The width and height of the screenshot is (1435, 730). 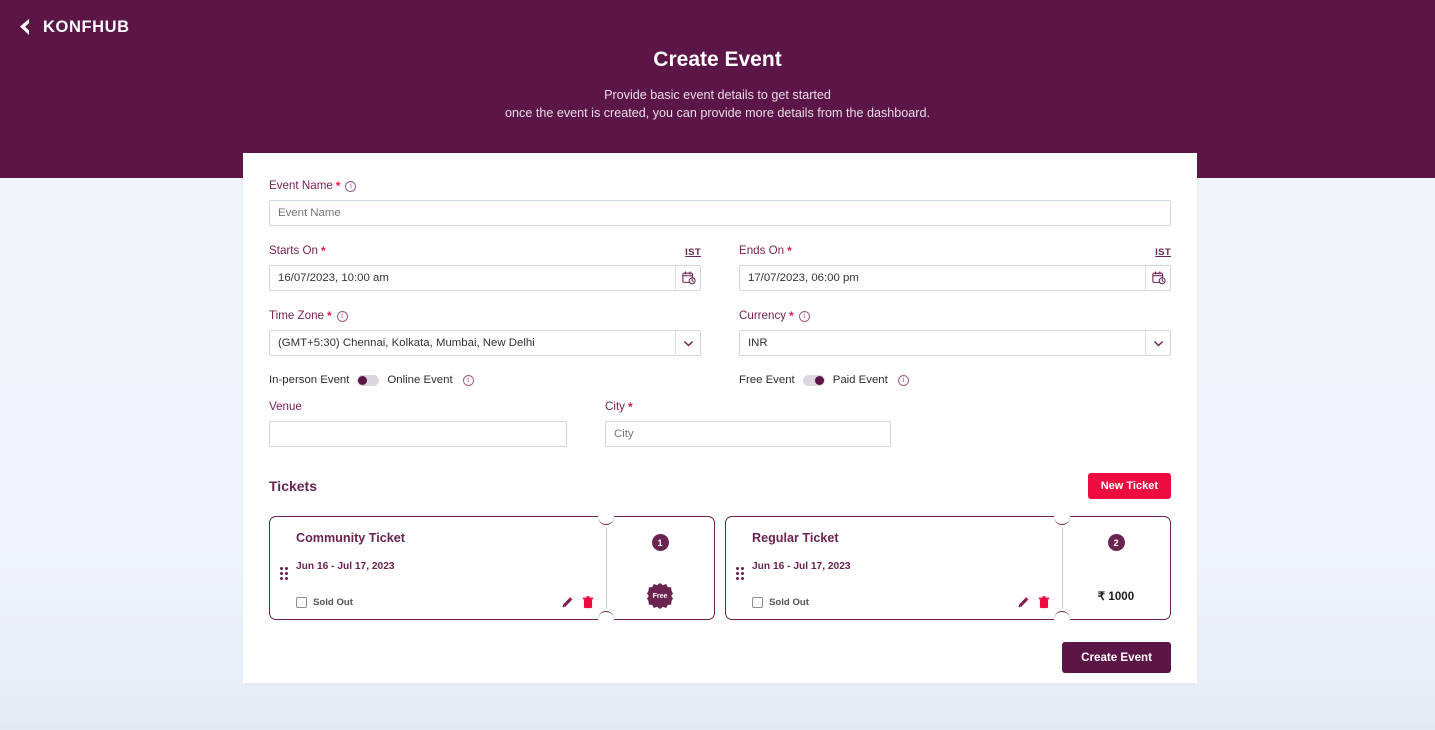 What do you see at coordinates (763, 315) in the screenshot?
I see `currency-label-text: Currency` at bounding box center [763, 315].